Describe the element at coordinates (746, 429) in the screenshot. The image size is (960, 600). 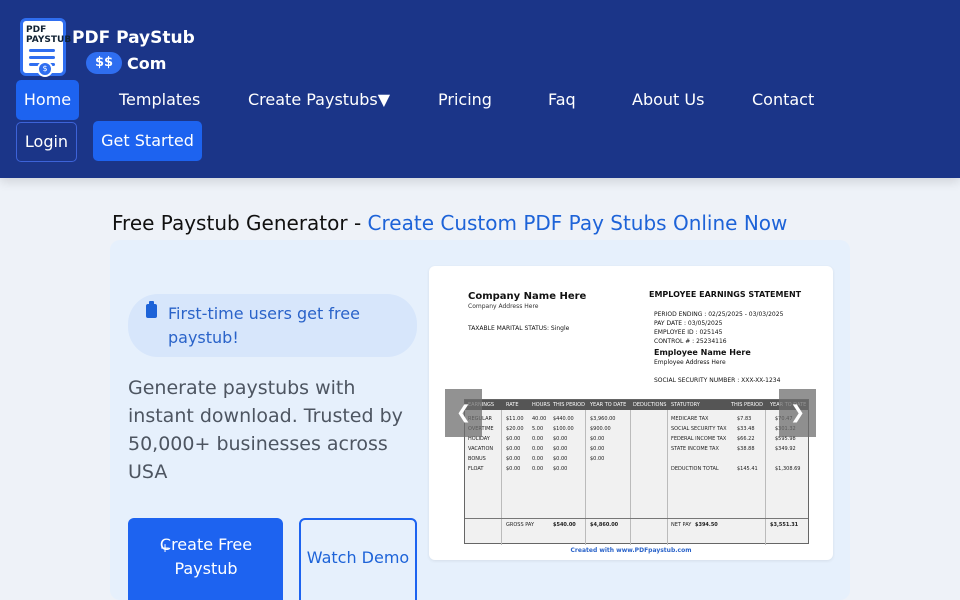
I see `stub-statutory-period: $33.48` at that location.